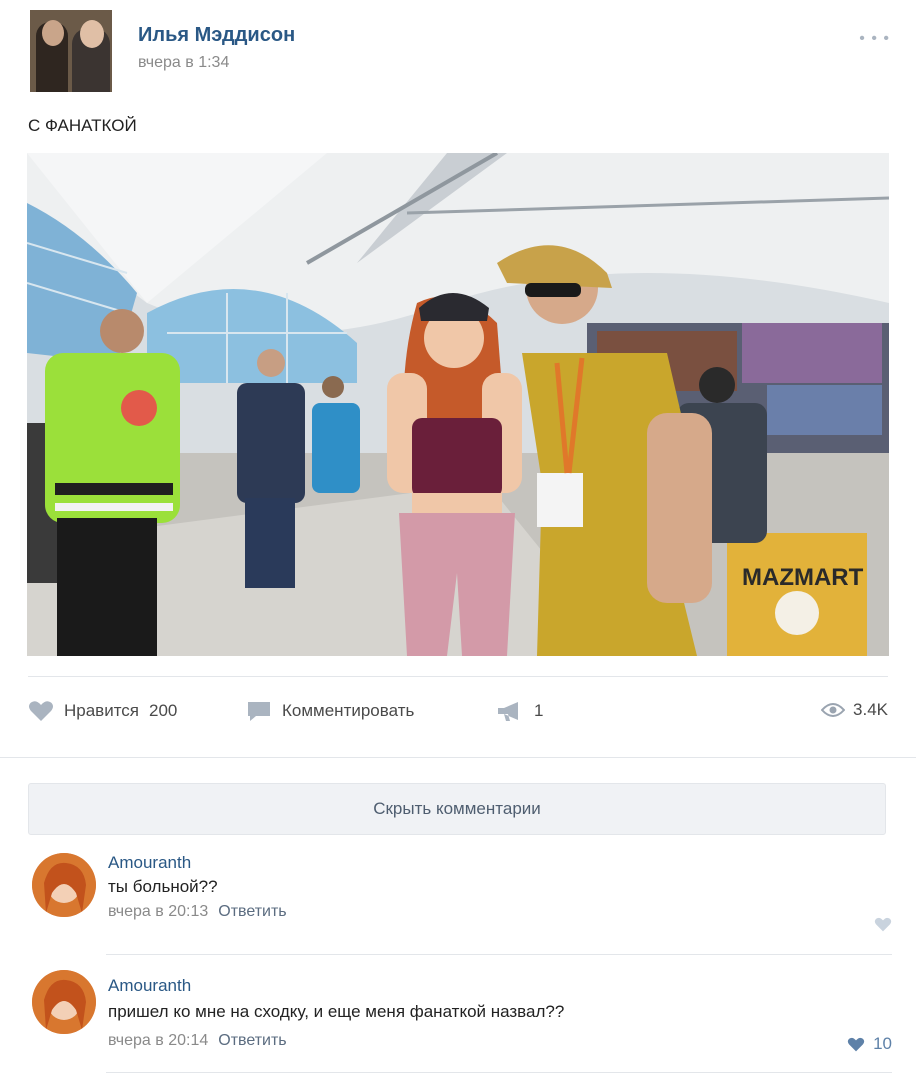 The image size is (916, 1080). Describe the element at coordinates (803, 577) in the screenshot. I see `photo-banner-text: MAZMART` at that location.